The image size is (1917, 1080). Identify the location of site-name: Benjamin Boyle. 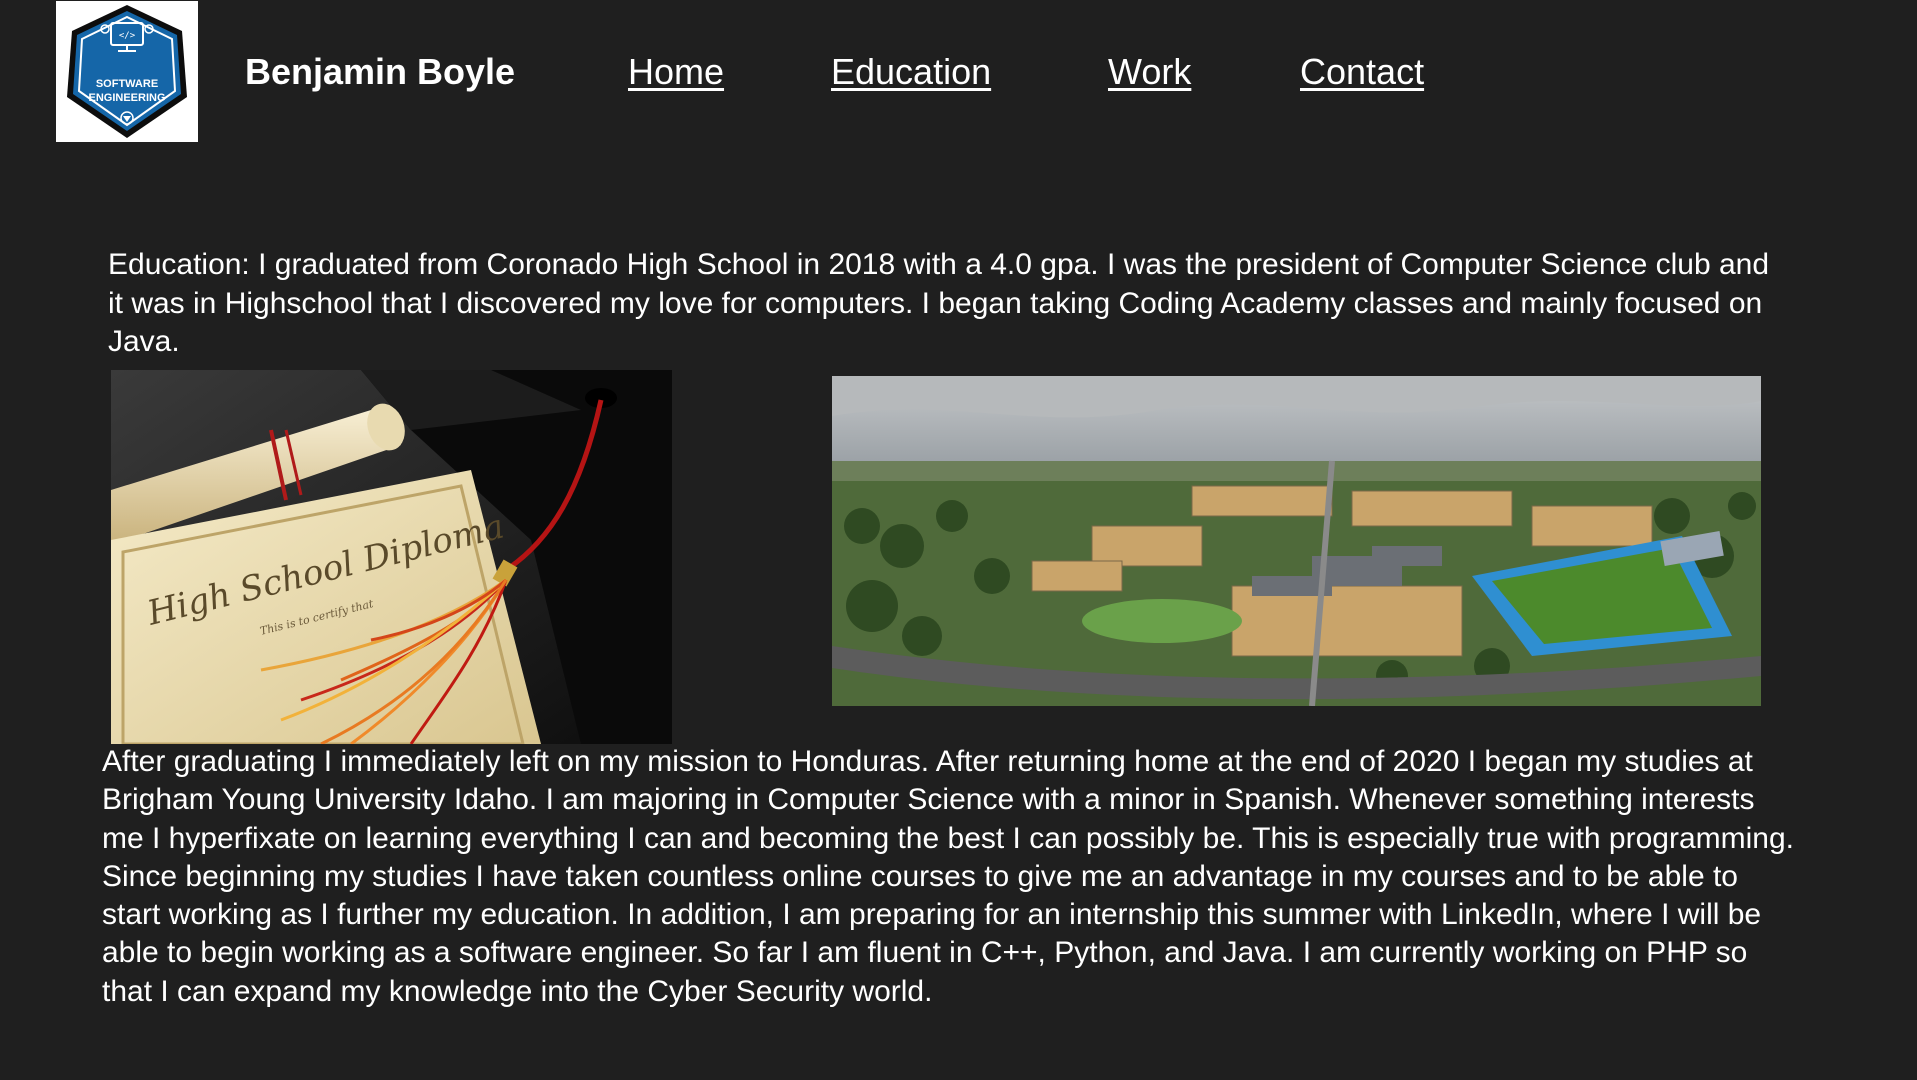
(380, 71).